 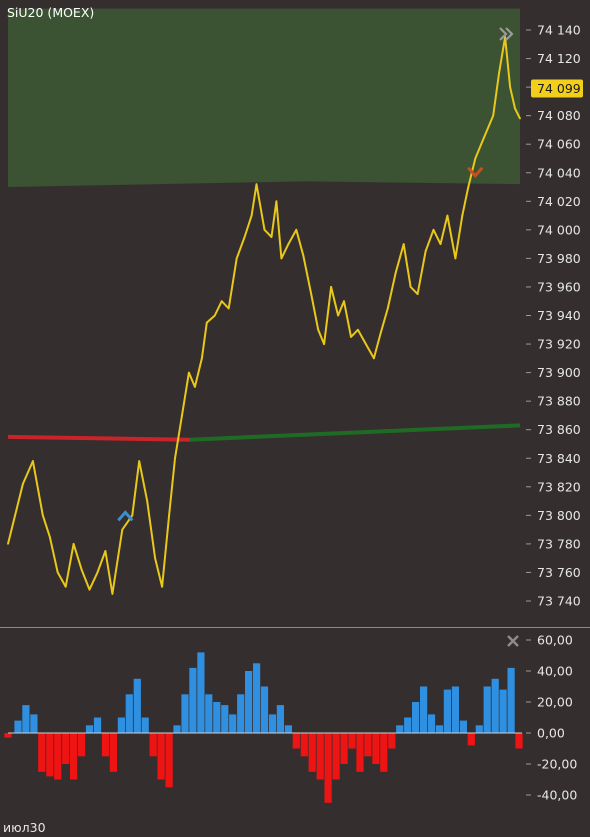 What do you see at coordinates (555, 671) in the screenshot?
I see `osc-tick-label: 40,00` at bounding box center [555, 671].